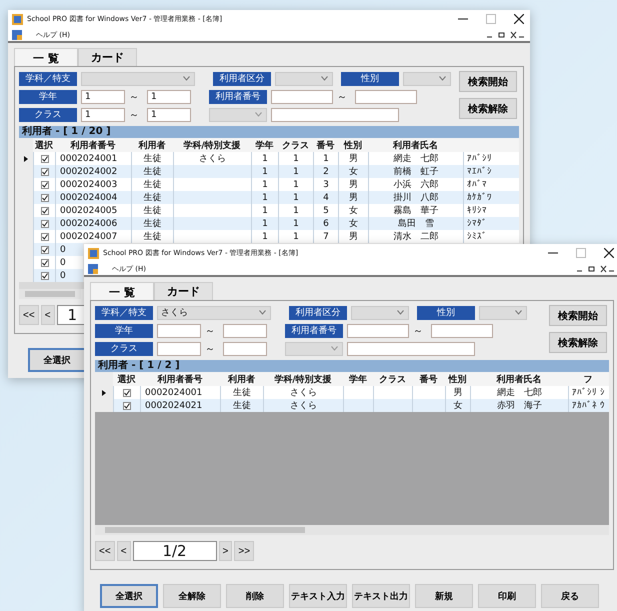 The height and width of the screenshot is (611, 617). What do you see at coordinates (214, 313) in the screenshot?
I see `department-dropdown: さくら` at bounding box center [214, 313].